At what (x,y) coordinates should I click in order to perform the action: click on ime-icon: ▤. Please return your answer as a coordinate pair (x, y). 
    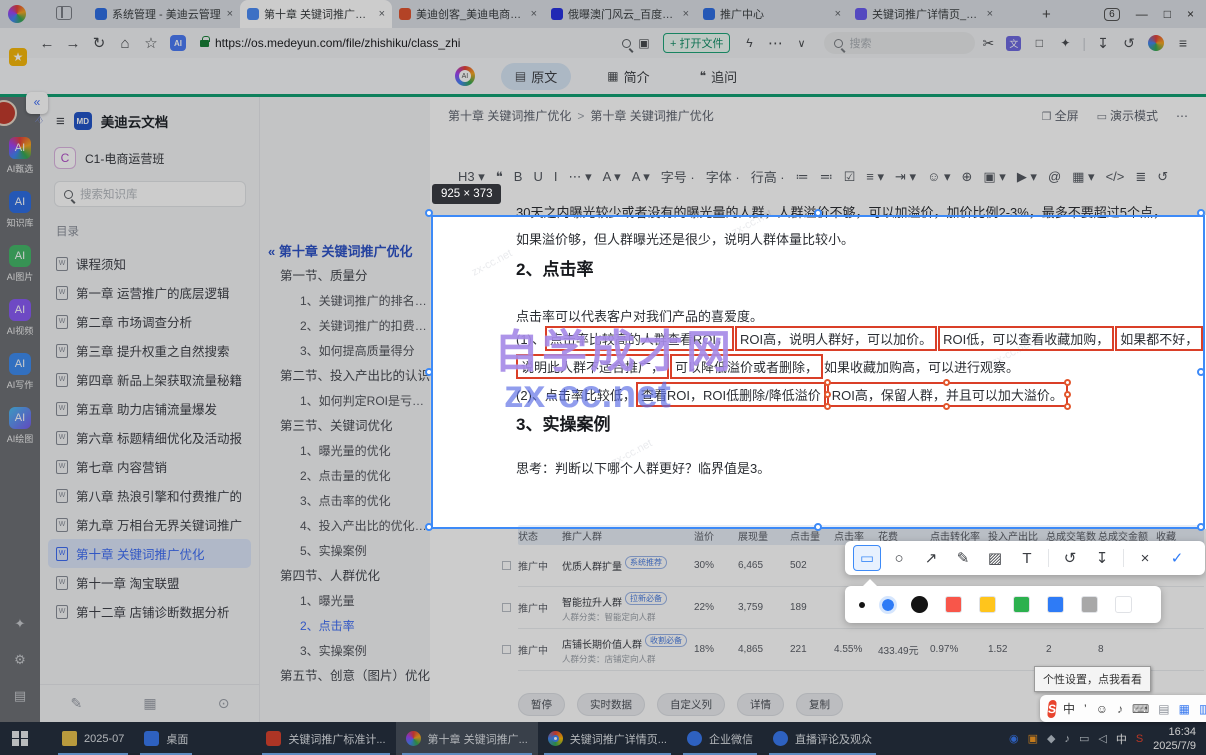
    Looking at the image, I should click on (1163, 709).